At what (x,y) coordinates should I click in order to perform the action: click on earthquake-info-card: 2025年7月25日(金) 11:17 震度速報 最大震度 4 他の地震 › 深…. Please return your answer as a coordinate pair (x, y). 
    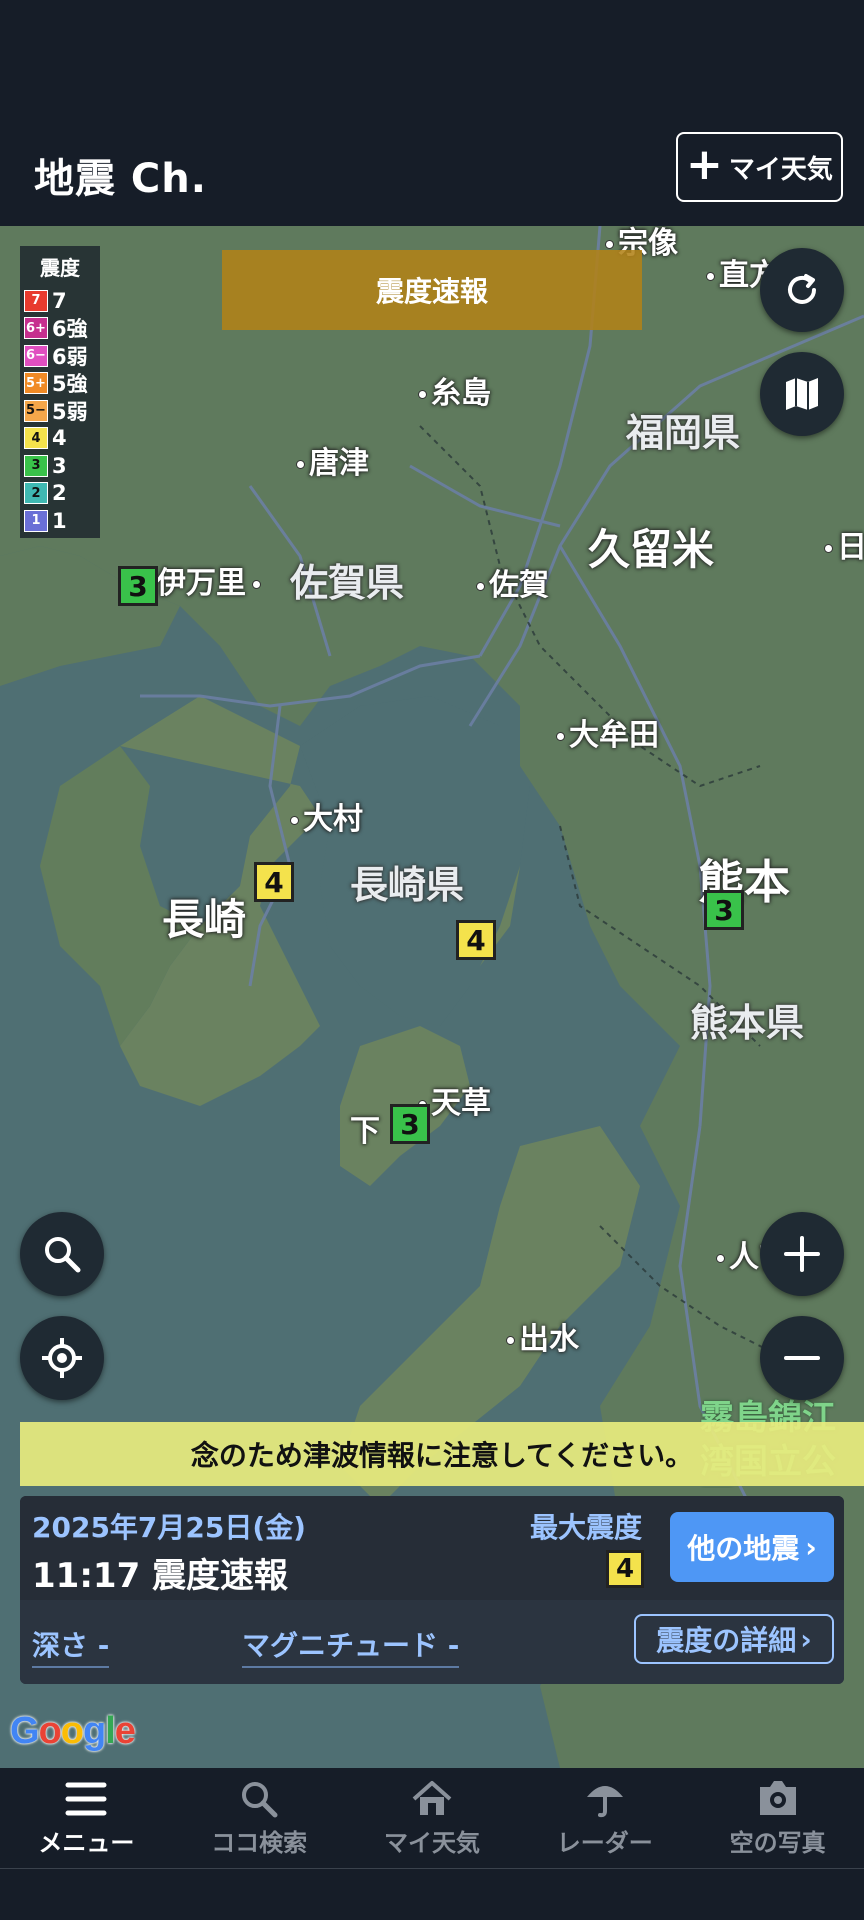
    Looking at the image, I should click on (432, 1590).